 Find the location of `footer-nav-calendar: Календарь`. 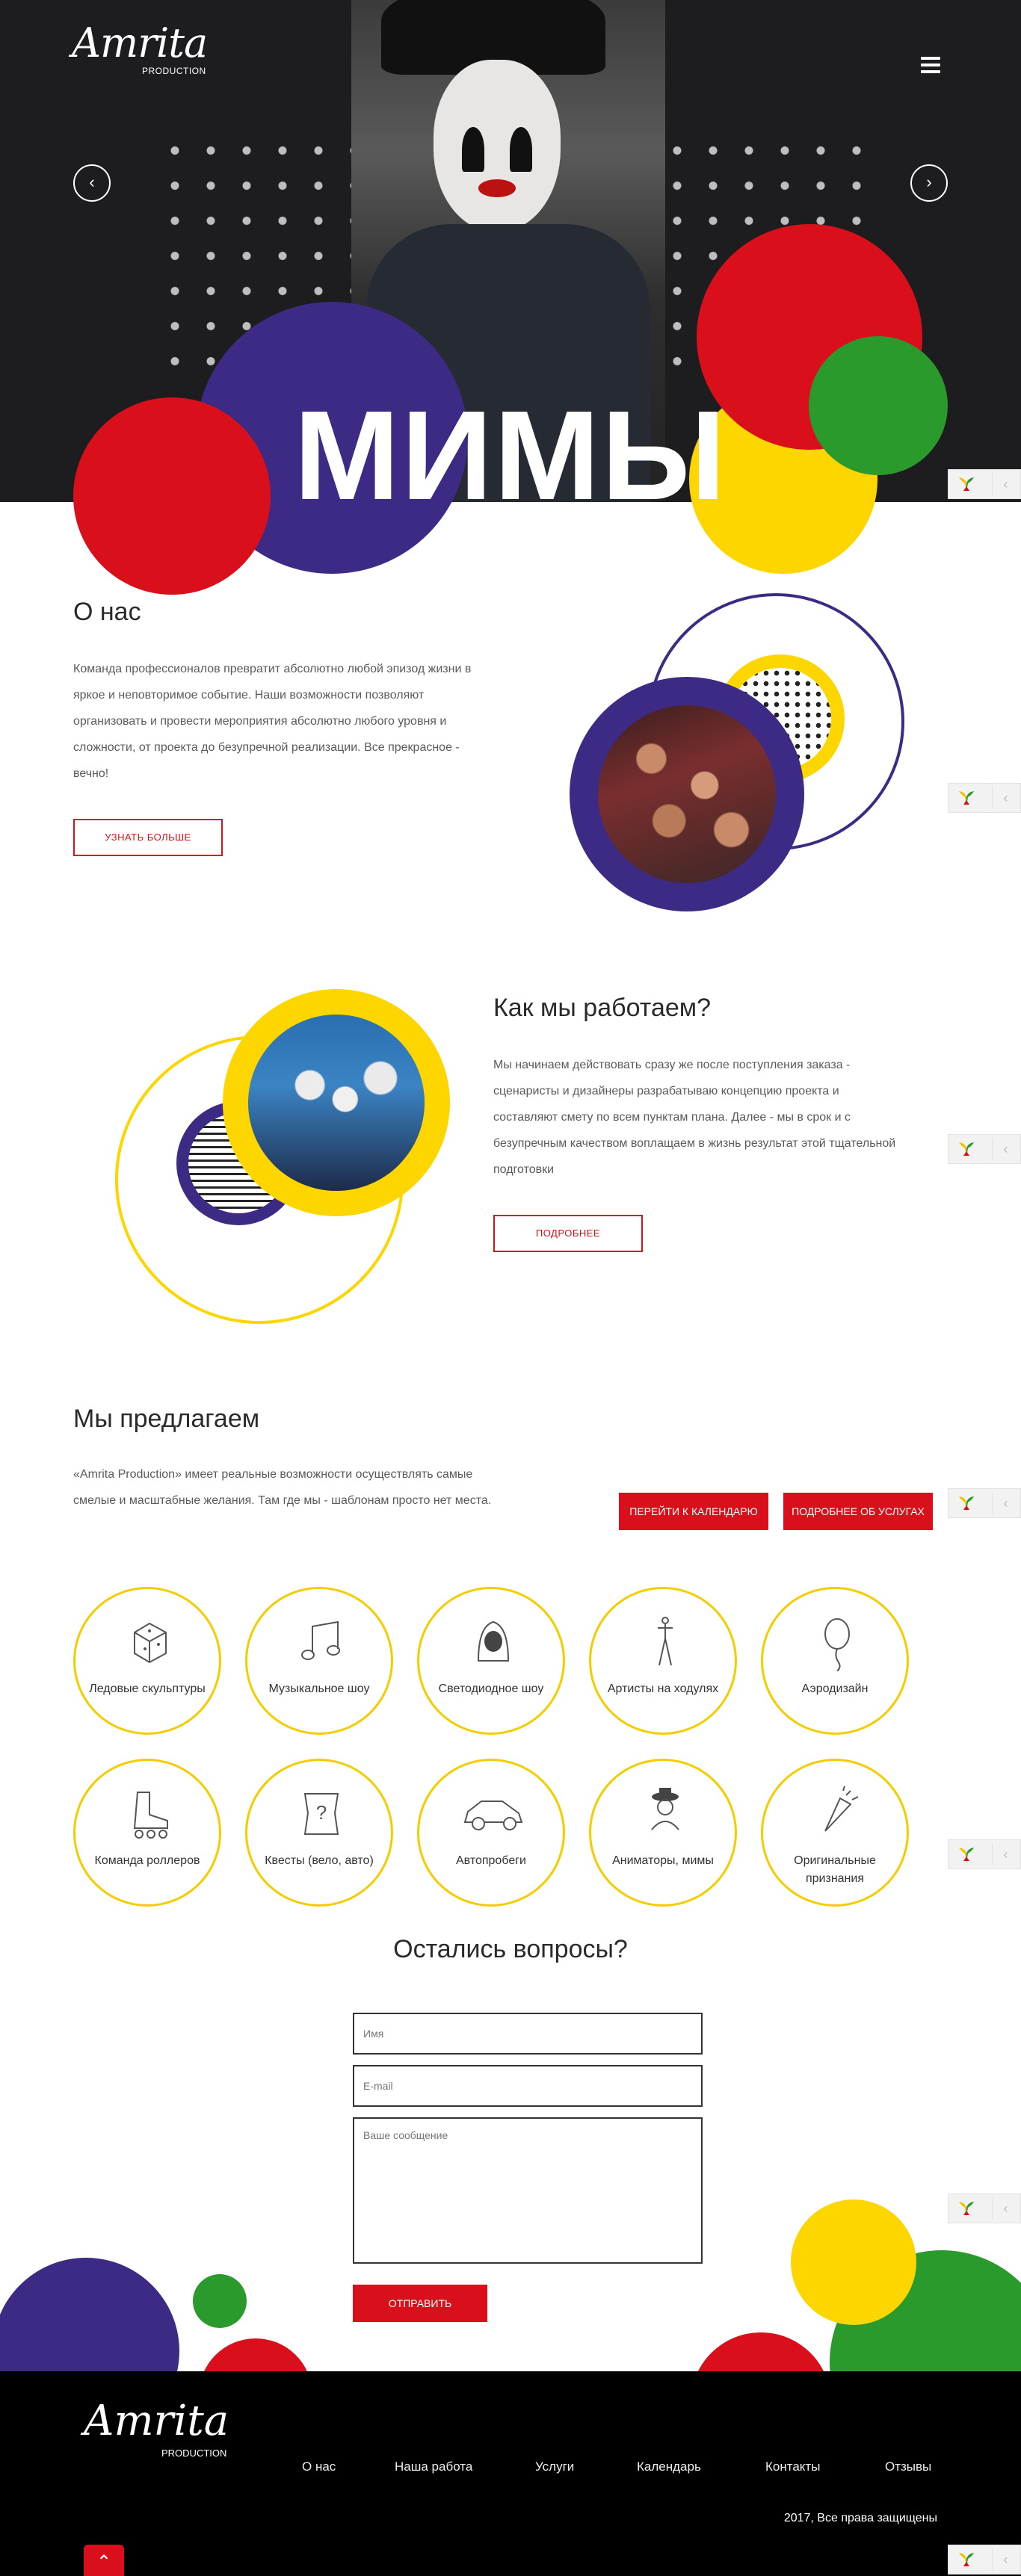

footer-nav-calendar: Календарь is located at coordinates (669, 2466).